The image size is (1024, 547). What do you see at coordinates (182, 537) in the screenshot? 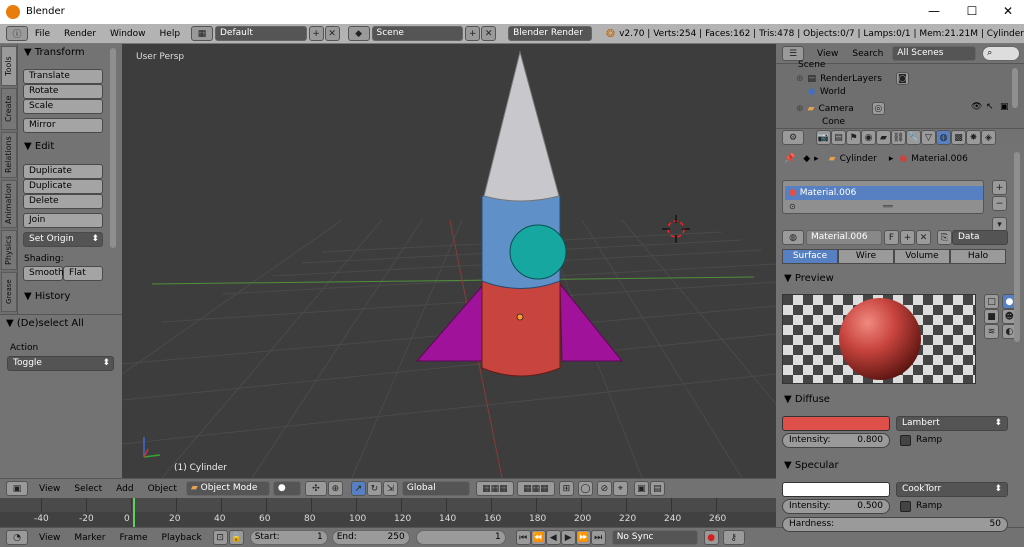
I see `menu-playback: Playback` at bounding box center [182, 537].